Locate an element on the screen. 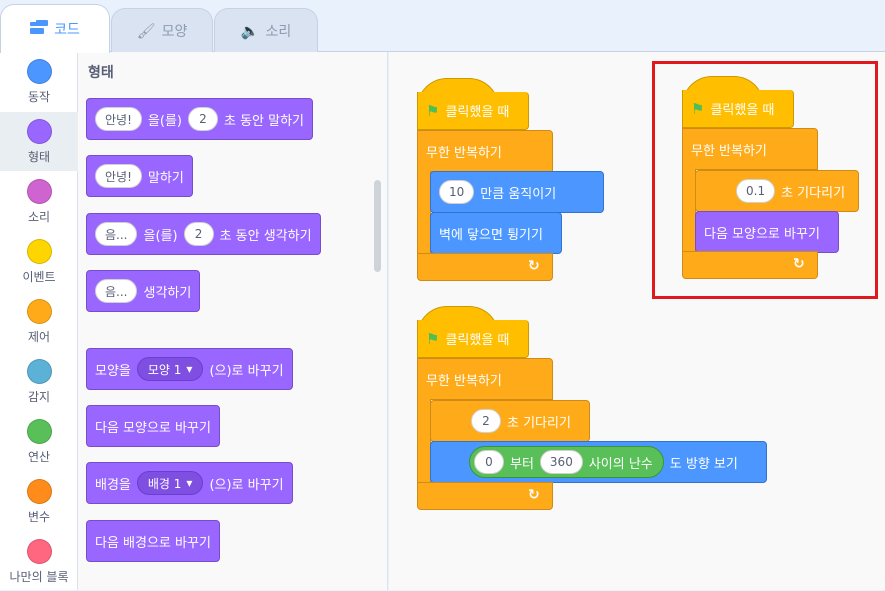 The image size is (885, 591). highlight-box is located at coordinates (765, 180).